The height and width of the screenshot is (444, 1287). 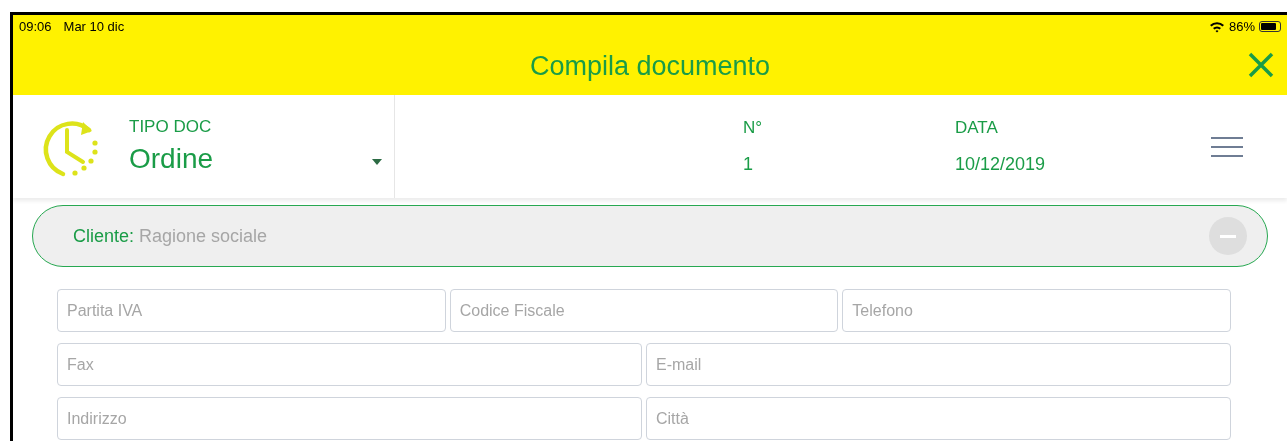 What do you see at coordinates (261, 146) in the screenshot?
I see `document-type-dropdown: TIPO DOC Ordine` at bounding box center [261, 146].